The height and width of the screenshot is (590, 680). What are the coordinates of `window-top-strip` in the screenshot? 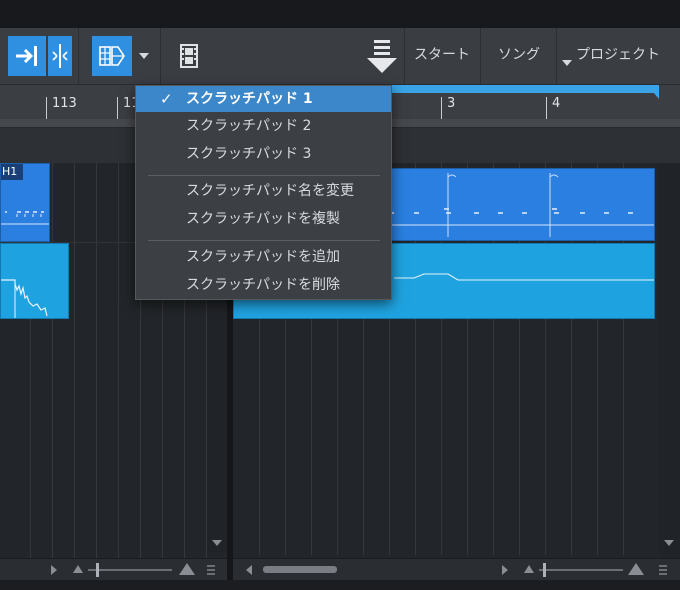 It's located at (340, 14).